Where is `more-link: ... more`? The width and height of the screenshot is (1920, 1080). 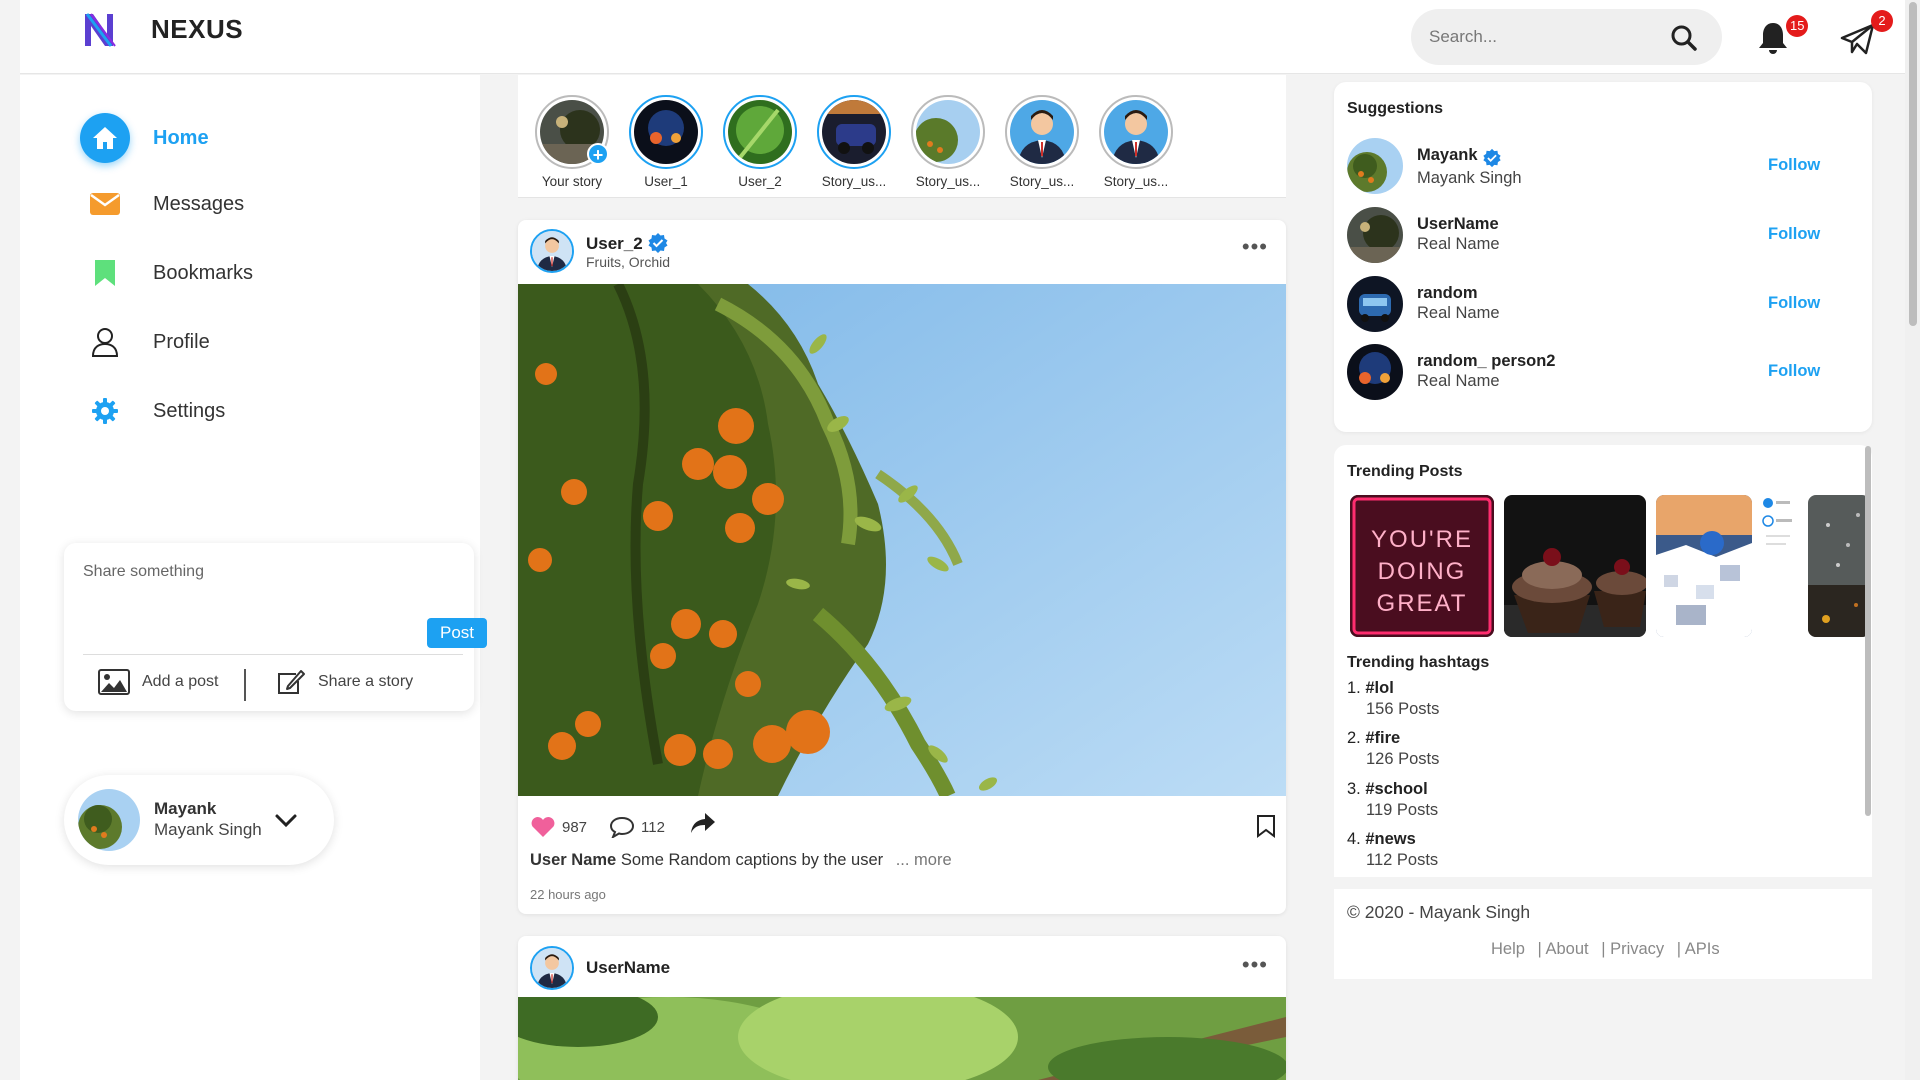 more-link: ... more is located at coordinates (924, 860).